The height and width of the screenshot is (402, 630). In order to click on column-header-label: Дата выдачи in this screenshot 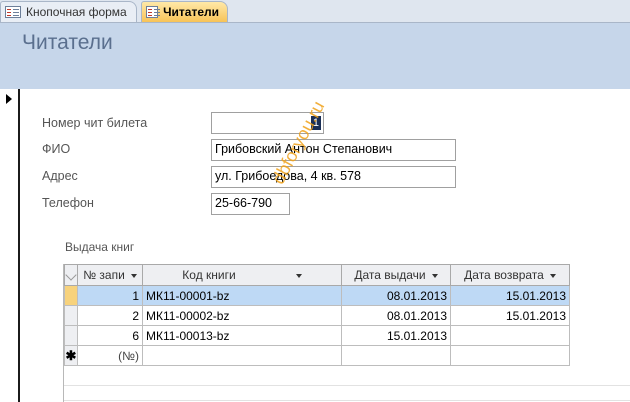, I will do `click(390, 275)`.